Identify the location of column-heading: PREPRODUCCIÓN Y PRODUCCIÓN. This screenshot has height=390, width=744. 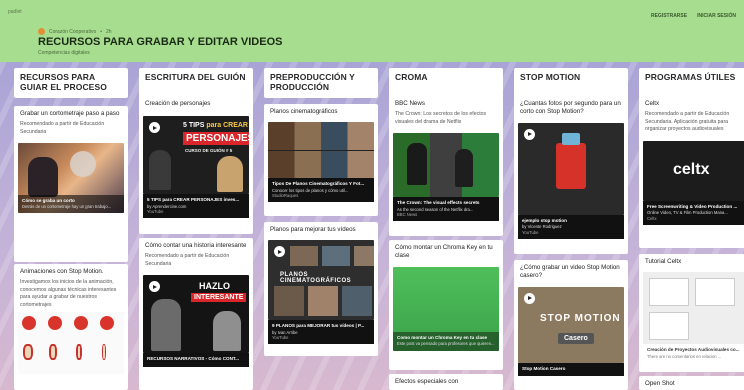
(321, 83).